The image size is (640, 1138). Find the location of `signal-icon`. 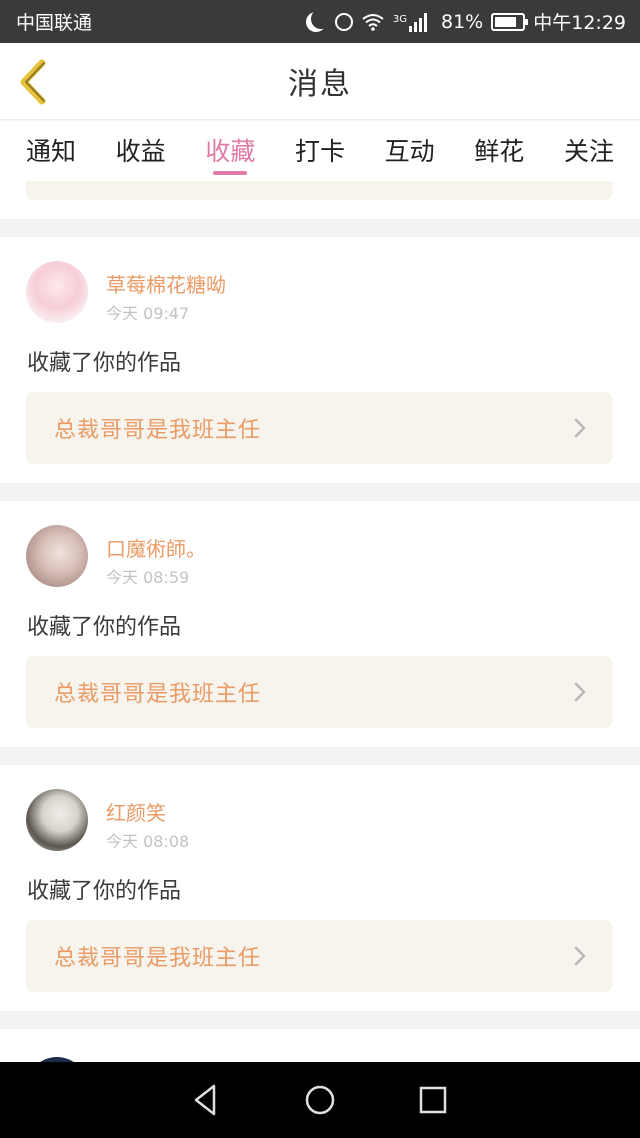

signal-icon is located at coordinates (421, 22).